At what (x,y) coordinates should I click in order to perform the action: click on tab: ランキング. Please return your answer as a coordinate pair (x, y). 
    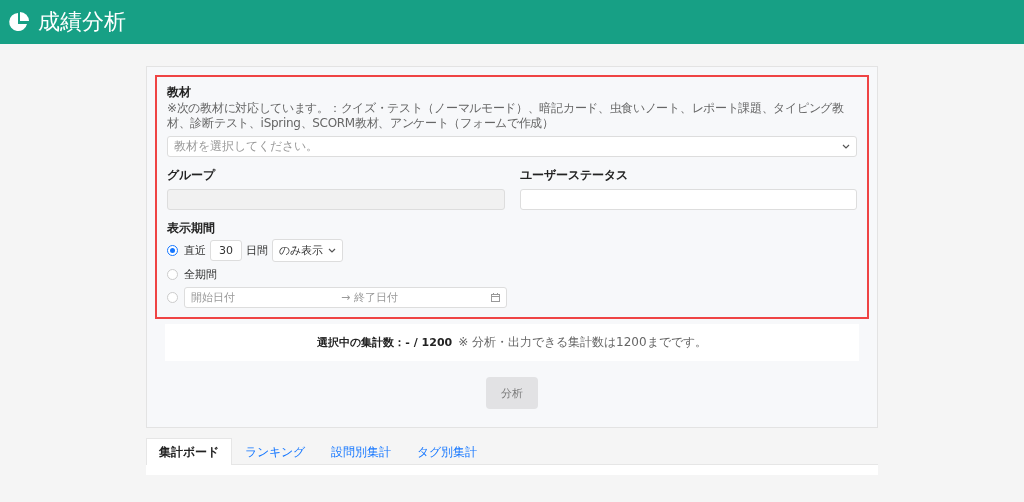
    Looking at the image, I should click on (275, 451).